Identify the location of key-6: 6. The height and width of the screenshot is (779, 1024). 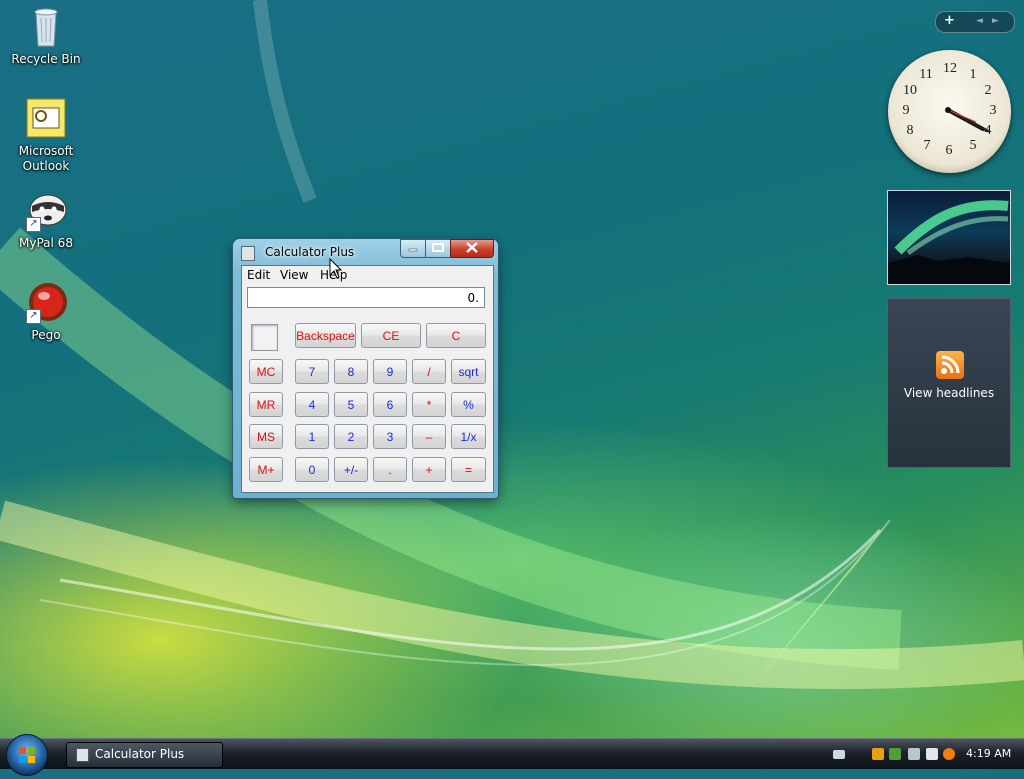
(390, 404).